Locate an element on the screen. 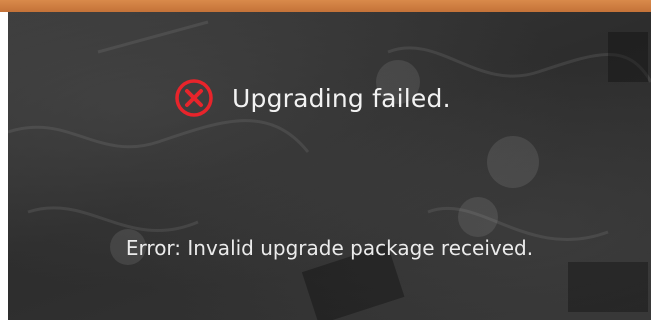  error-x-circle-icon is located at coordinates (194, 98).